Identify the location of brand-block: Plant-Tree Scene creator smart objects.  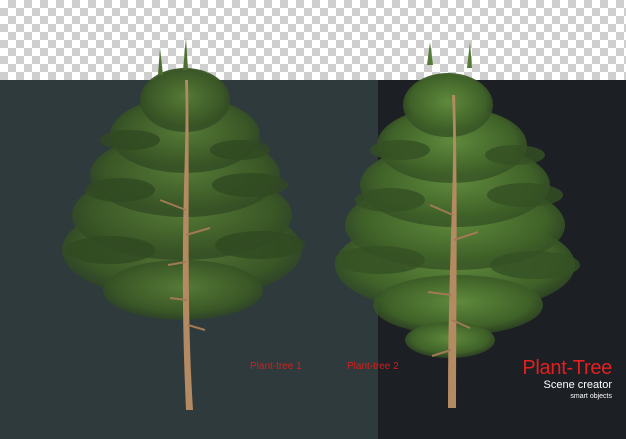
(567, 379).